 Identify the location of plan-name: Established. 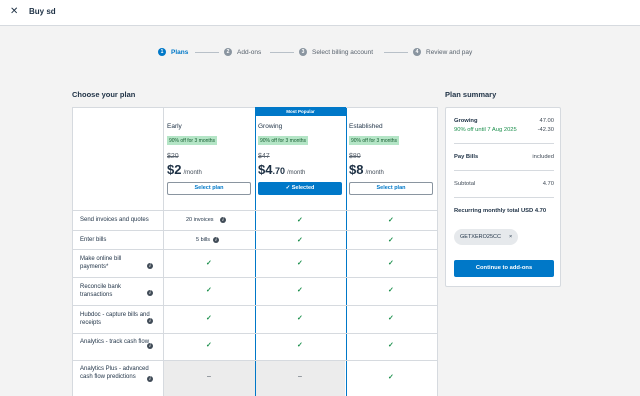
(366, 126).